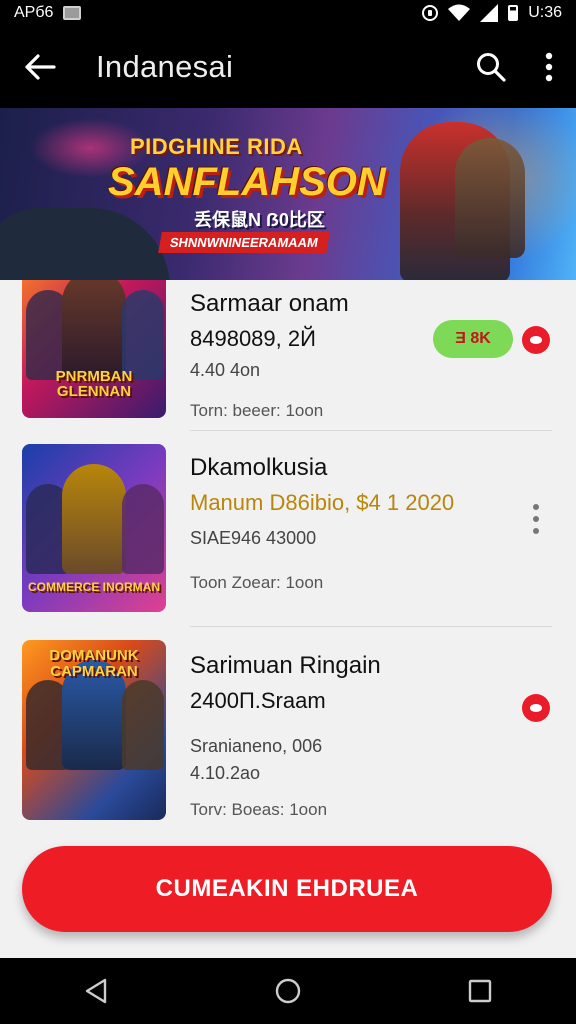 This screenshot has width=576, height=1024. Describe the element at coordinates (473, 339) in the screenshot. I see `price-badge: Ǝ 8K` at that location.